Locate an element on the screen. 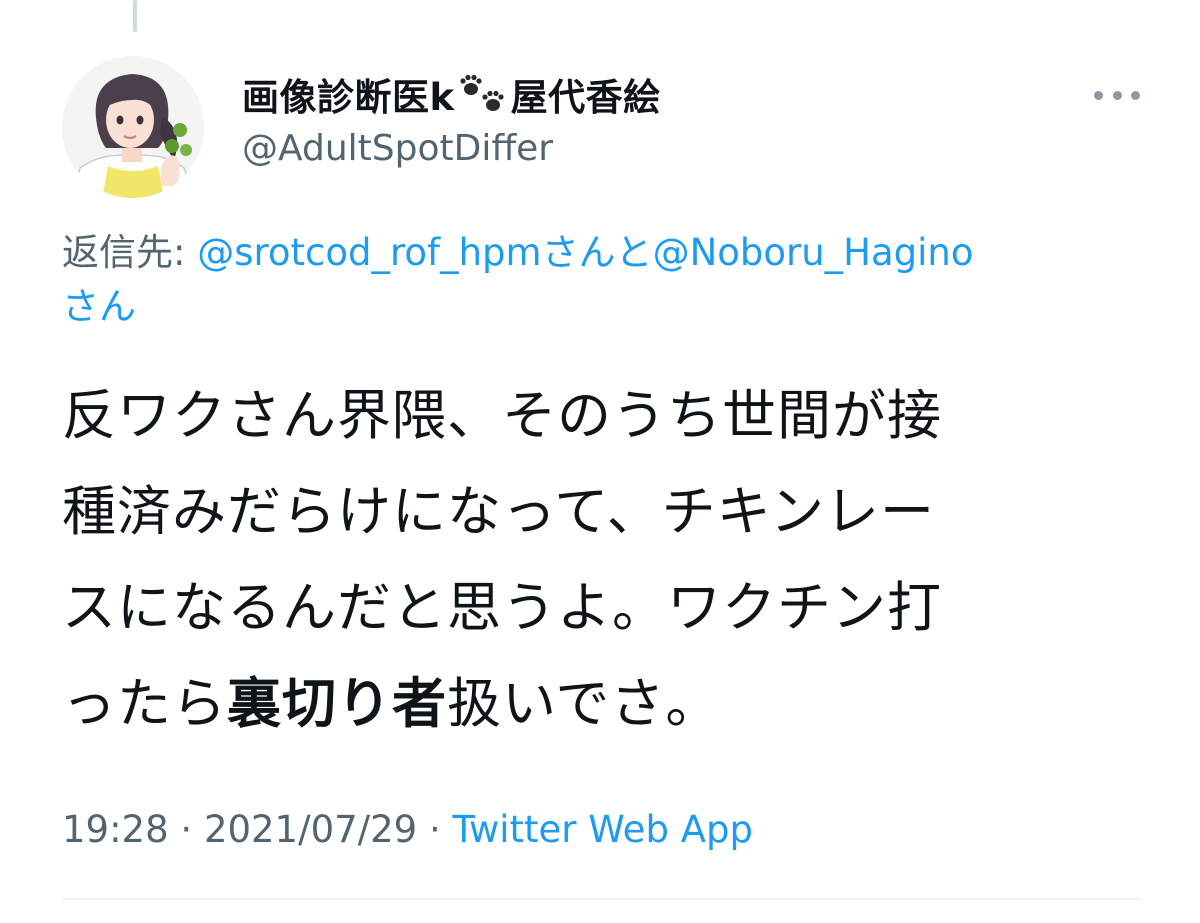  tweet-text-line-3: スになるんだと思うよ。ワクチン打 is located at coordinates (502, 607).